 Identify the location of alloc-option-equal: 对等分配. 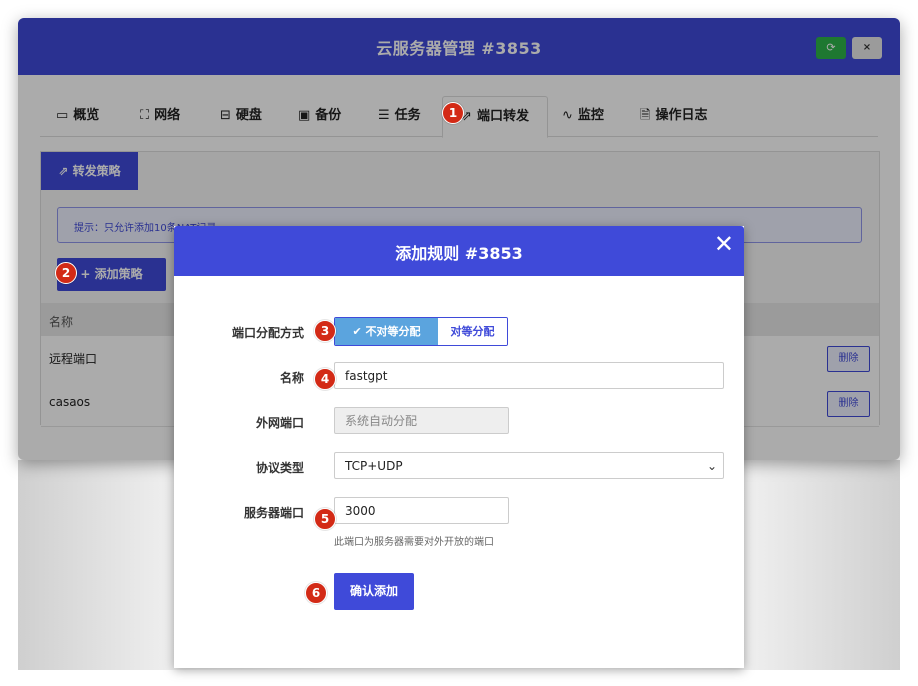
(472, 331).